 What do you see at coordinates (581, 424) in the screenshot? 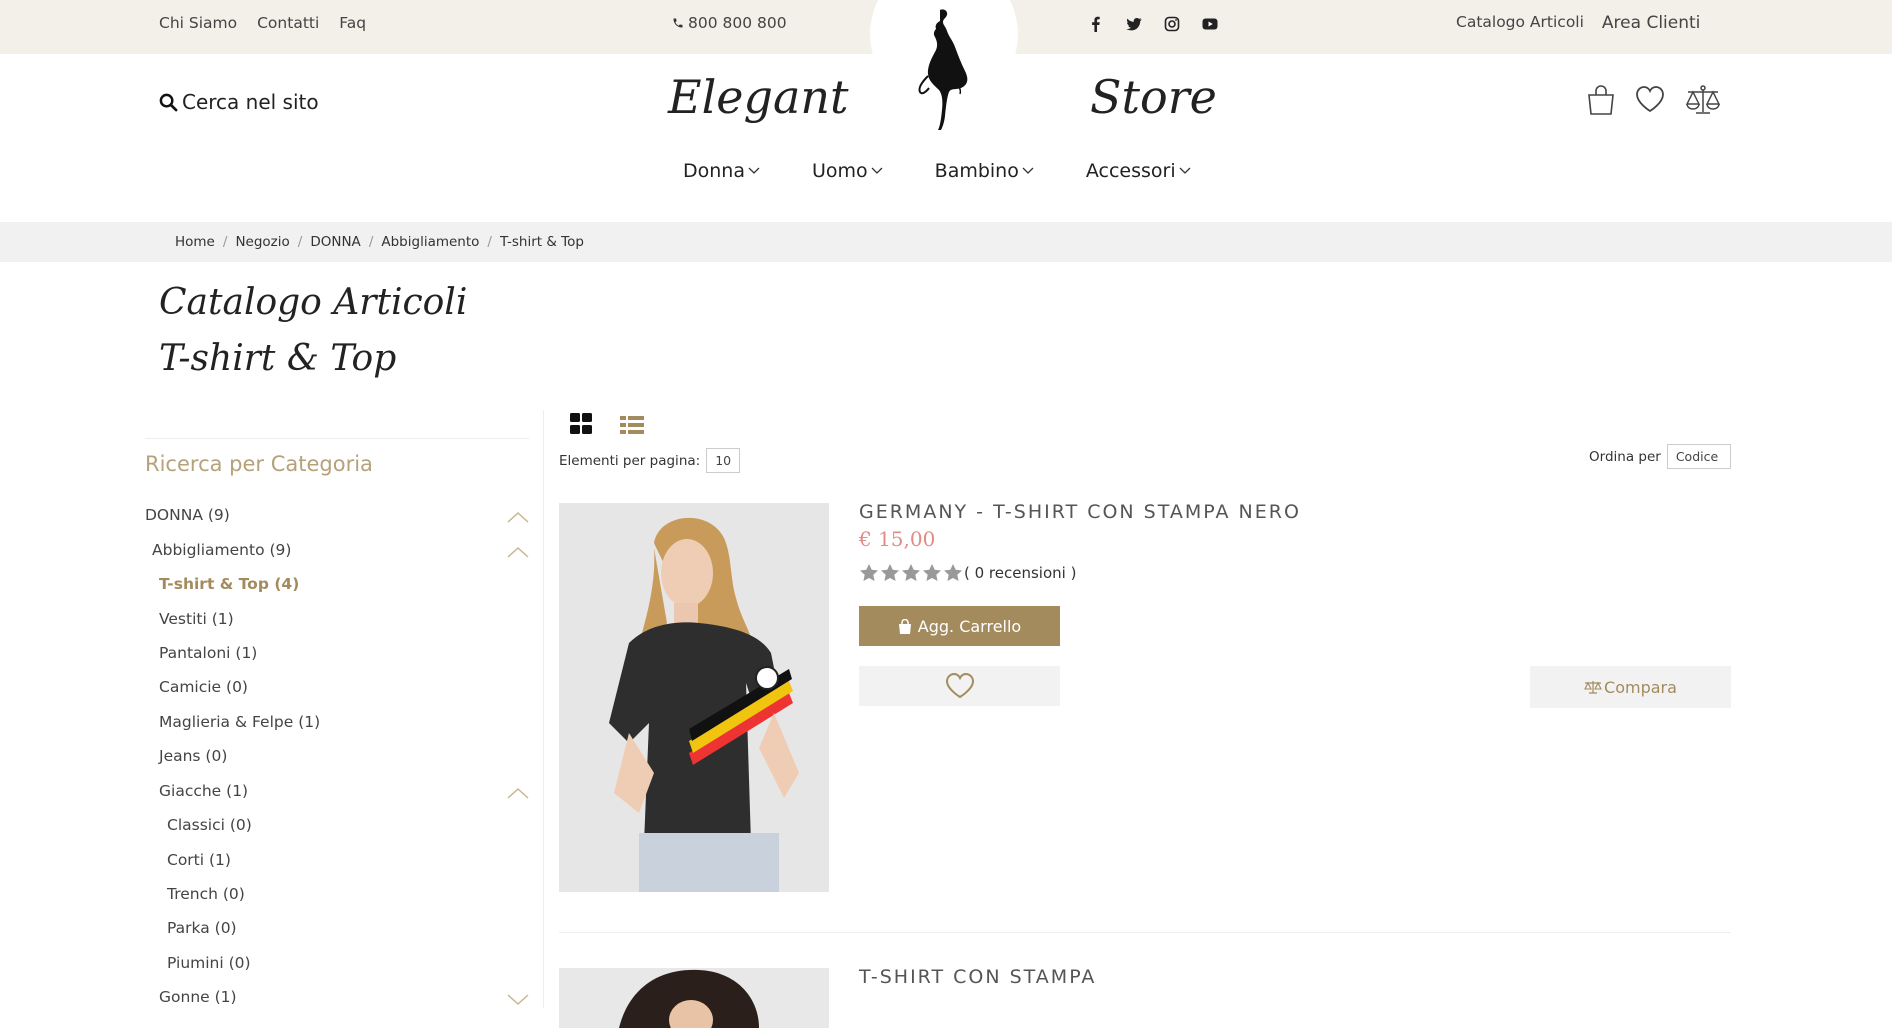
I see `grid-view-icon` at bounding box center [581, 424].